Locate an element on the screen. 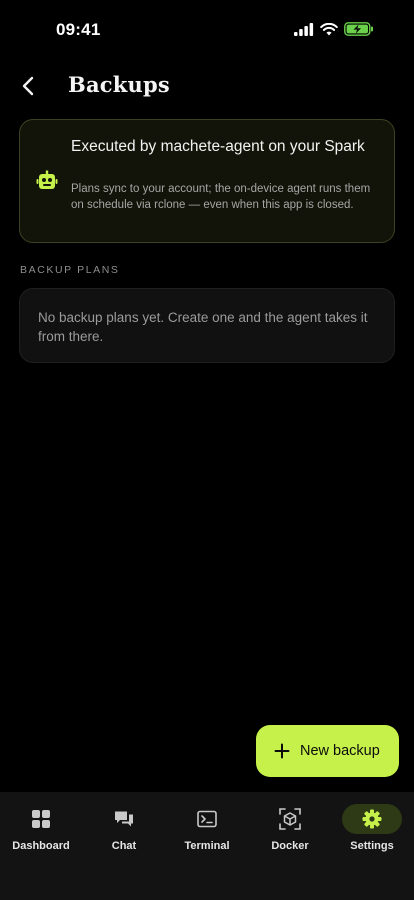  terminal-icon is located at coordinates (207, 819).